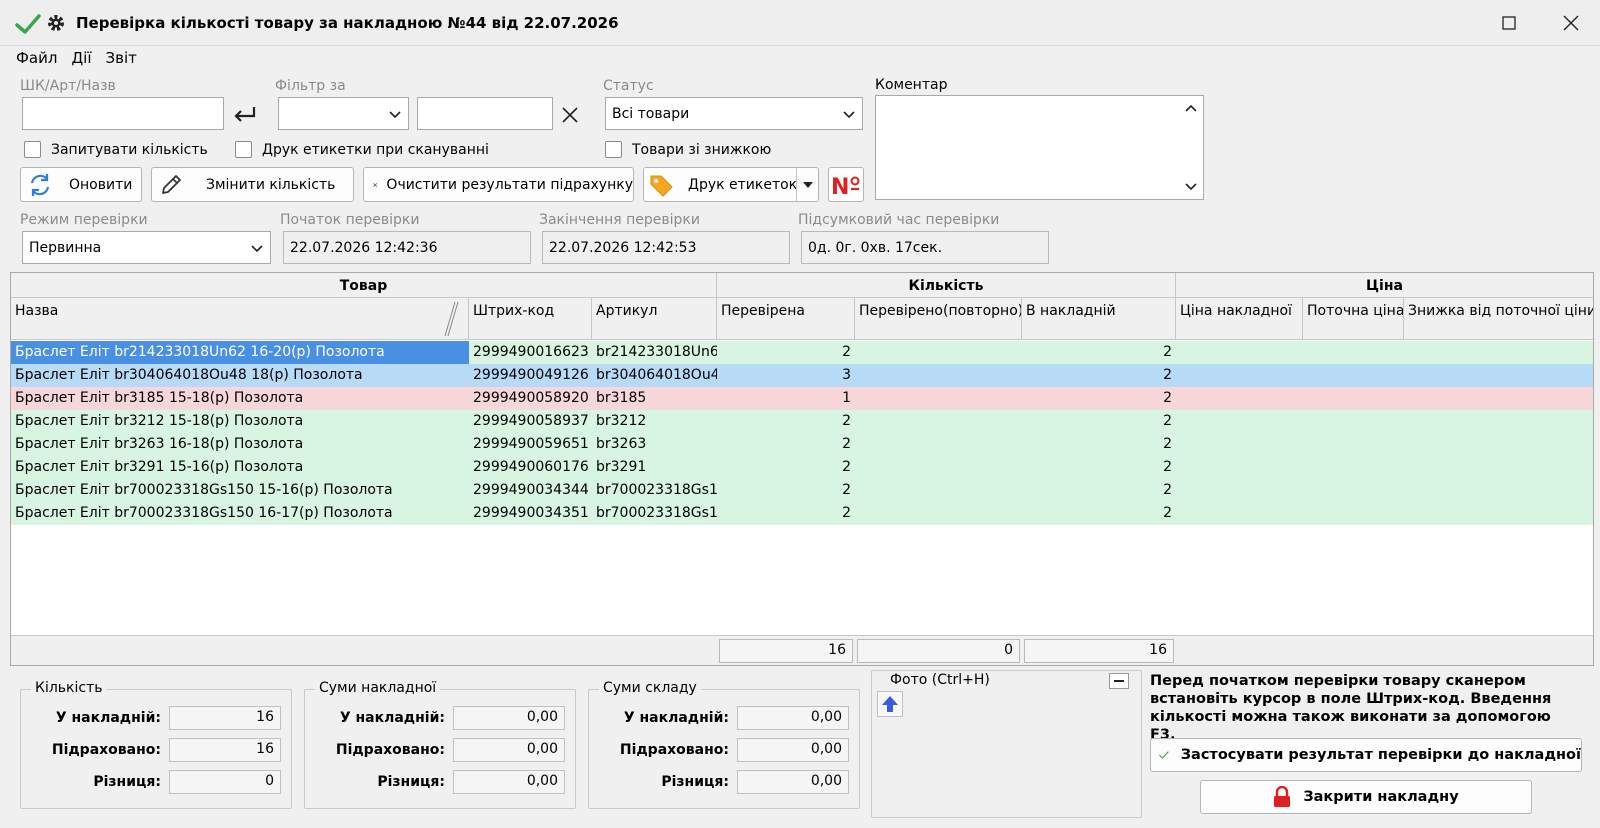 The height and width of the screenshot is (828, 1600). I want to click on number-button: N, so click(846, 184).